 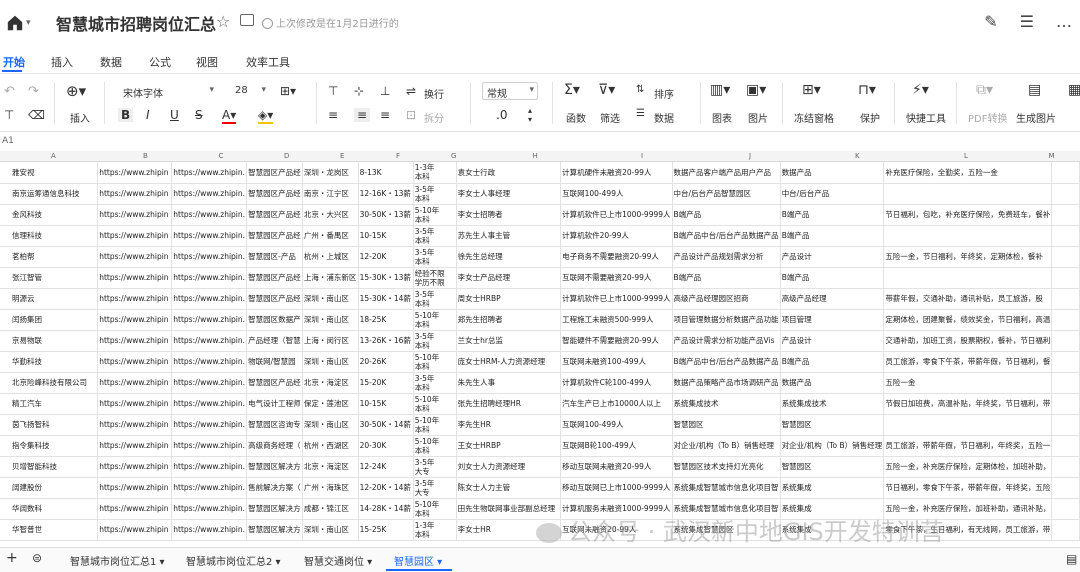 I want to click on table-cell: 周女士HRBP, so click(x=509, y=299).